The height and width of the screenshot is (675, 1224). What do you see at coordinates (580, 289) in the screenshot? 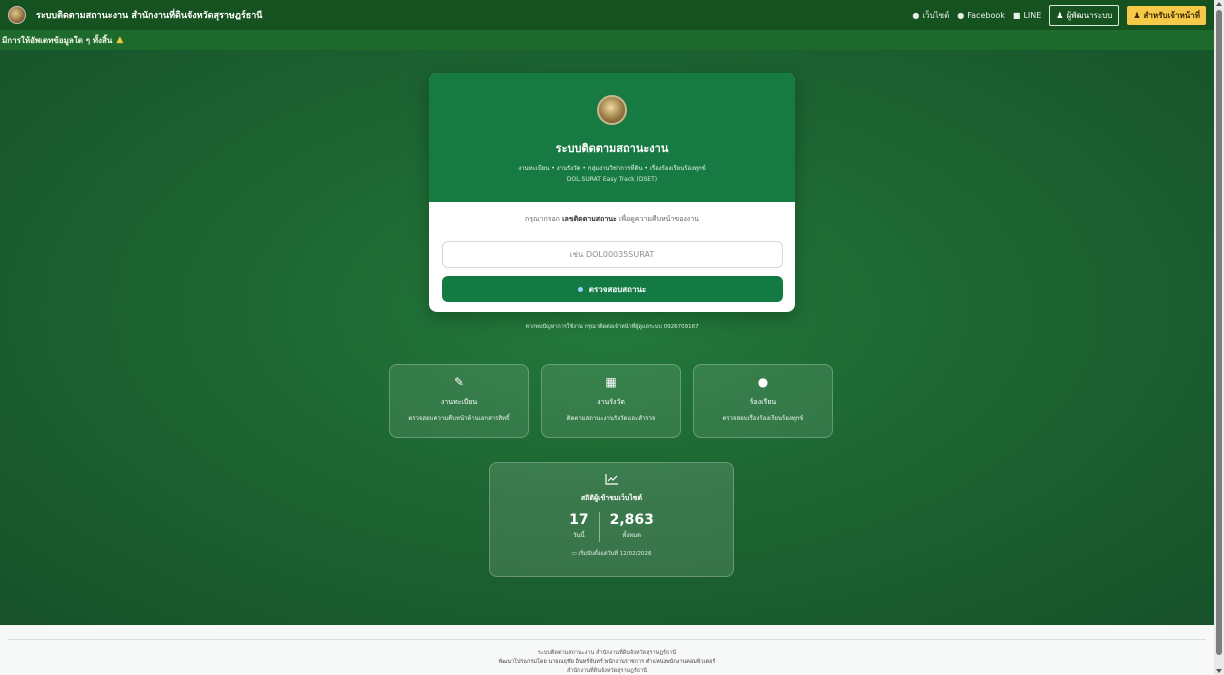
I see `search-icon` at bounding box center [580, 289].